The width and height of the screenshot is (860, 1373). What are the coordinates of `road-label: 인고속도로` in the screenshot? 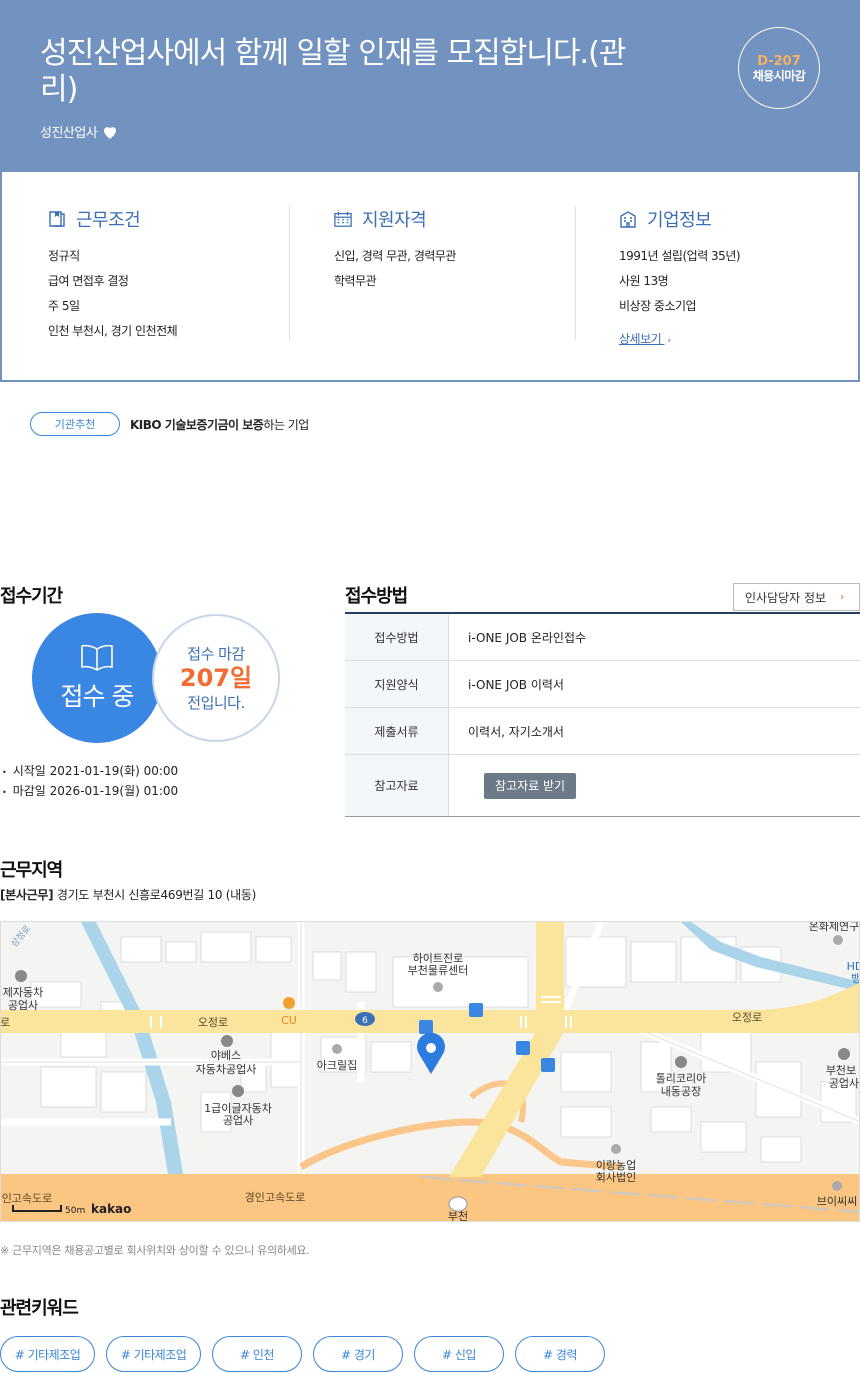 It's located at (27, 1198).